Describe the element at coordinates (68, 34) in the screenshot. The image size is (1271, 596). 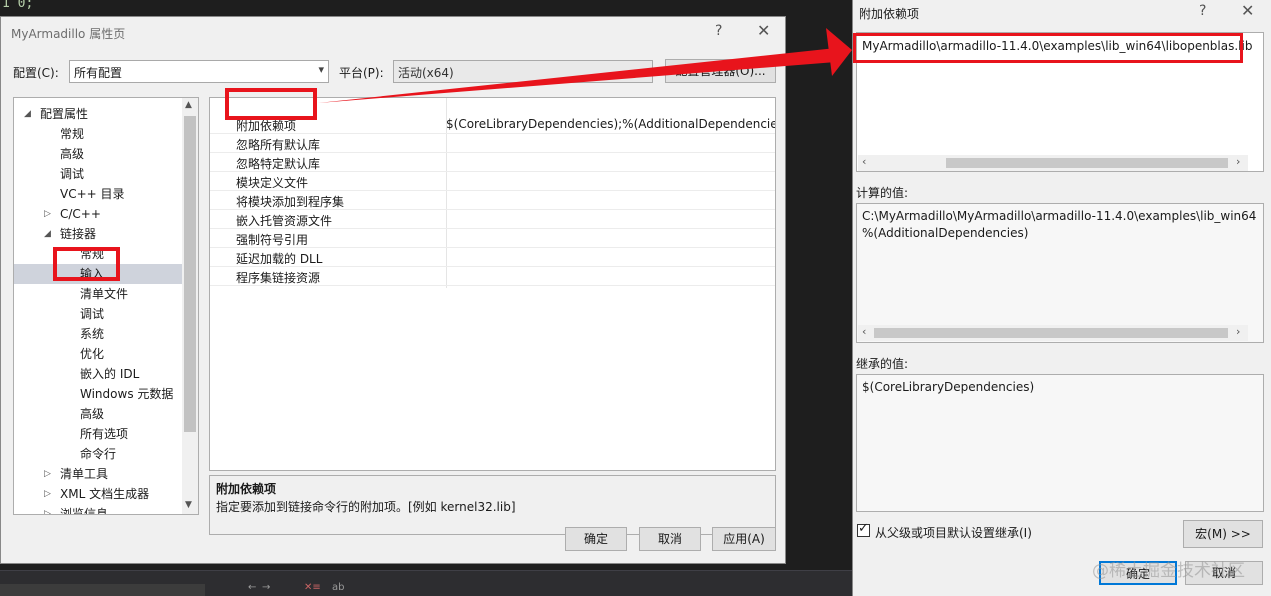
I see `dialog-title: MyArmadillo 属性页` at that location.